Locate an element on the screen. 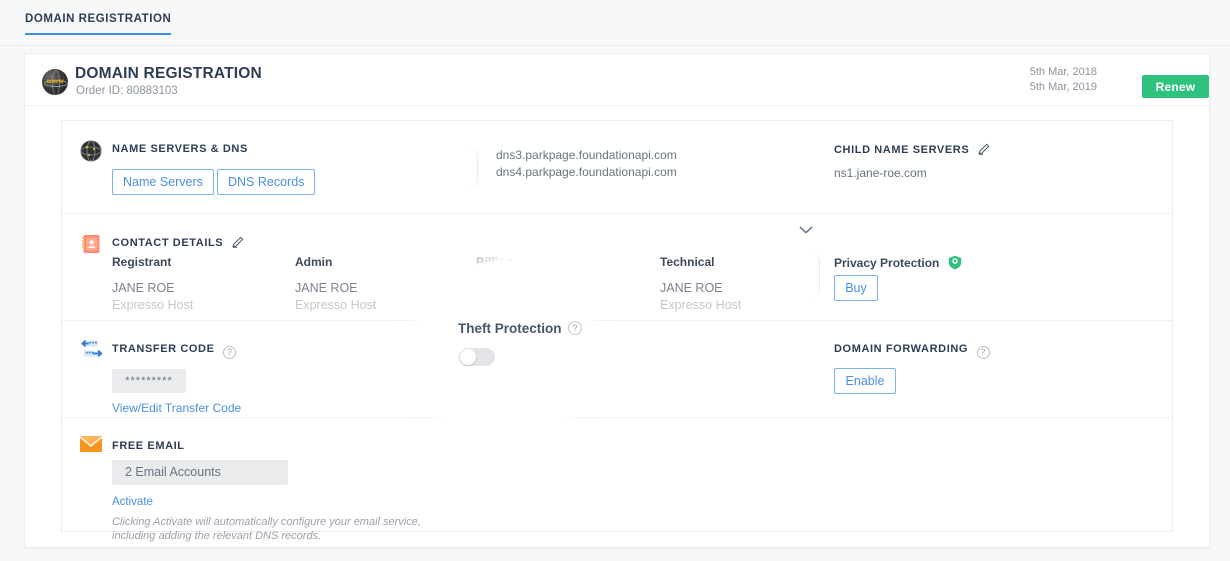 Image resolution: width=1230 pixels, height=561 pixels. dns-server-1: dns3.parkpage.foundationapi.com is located at coordinates (586, 155).